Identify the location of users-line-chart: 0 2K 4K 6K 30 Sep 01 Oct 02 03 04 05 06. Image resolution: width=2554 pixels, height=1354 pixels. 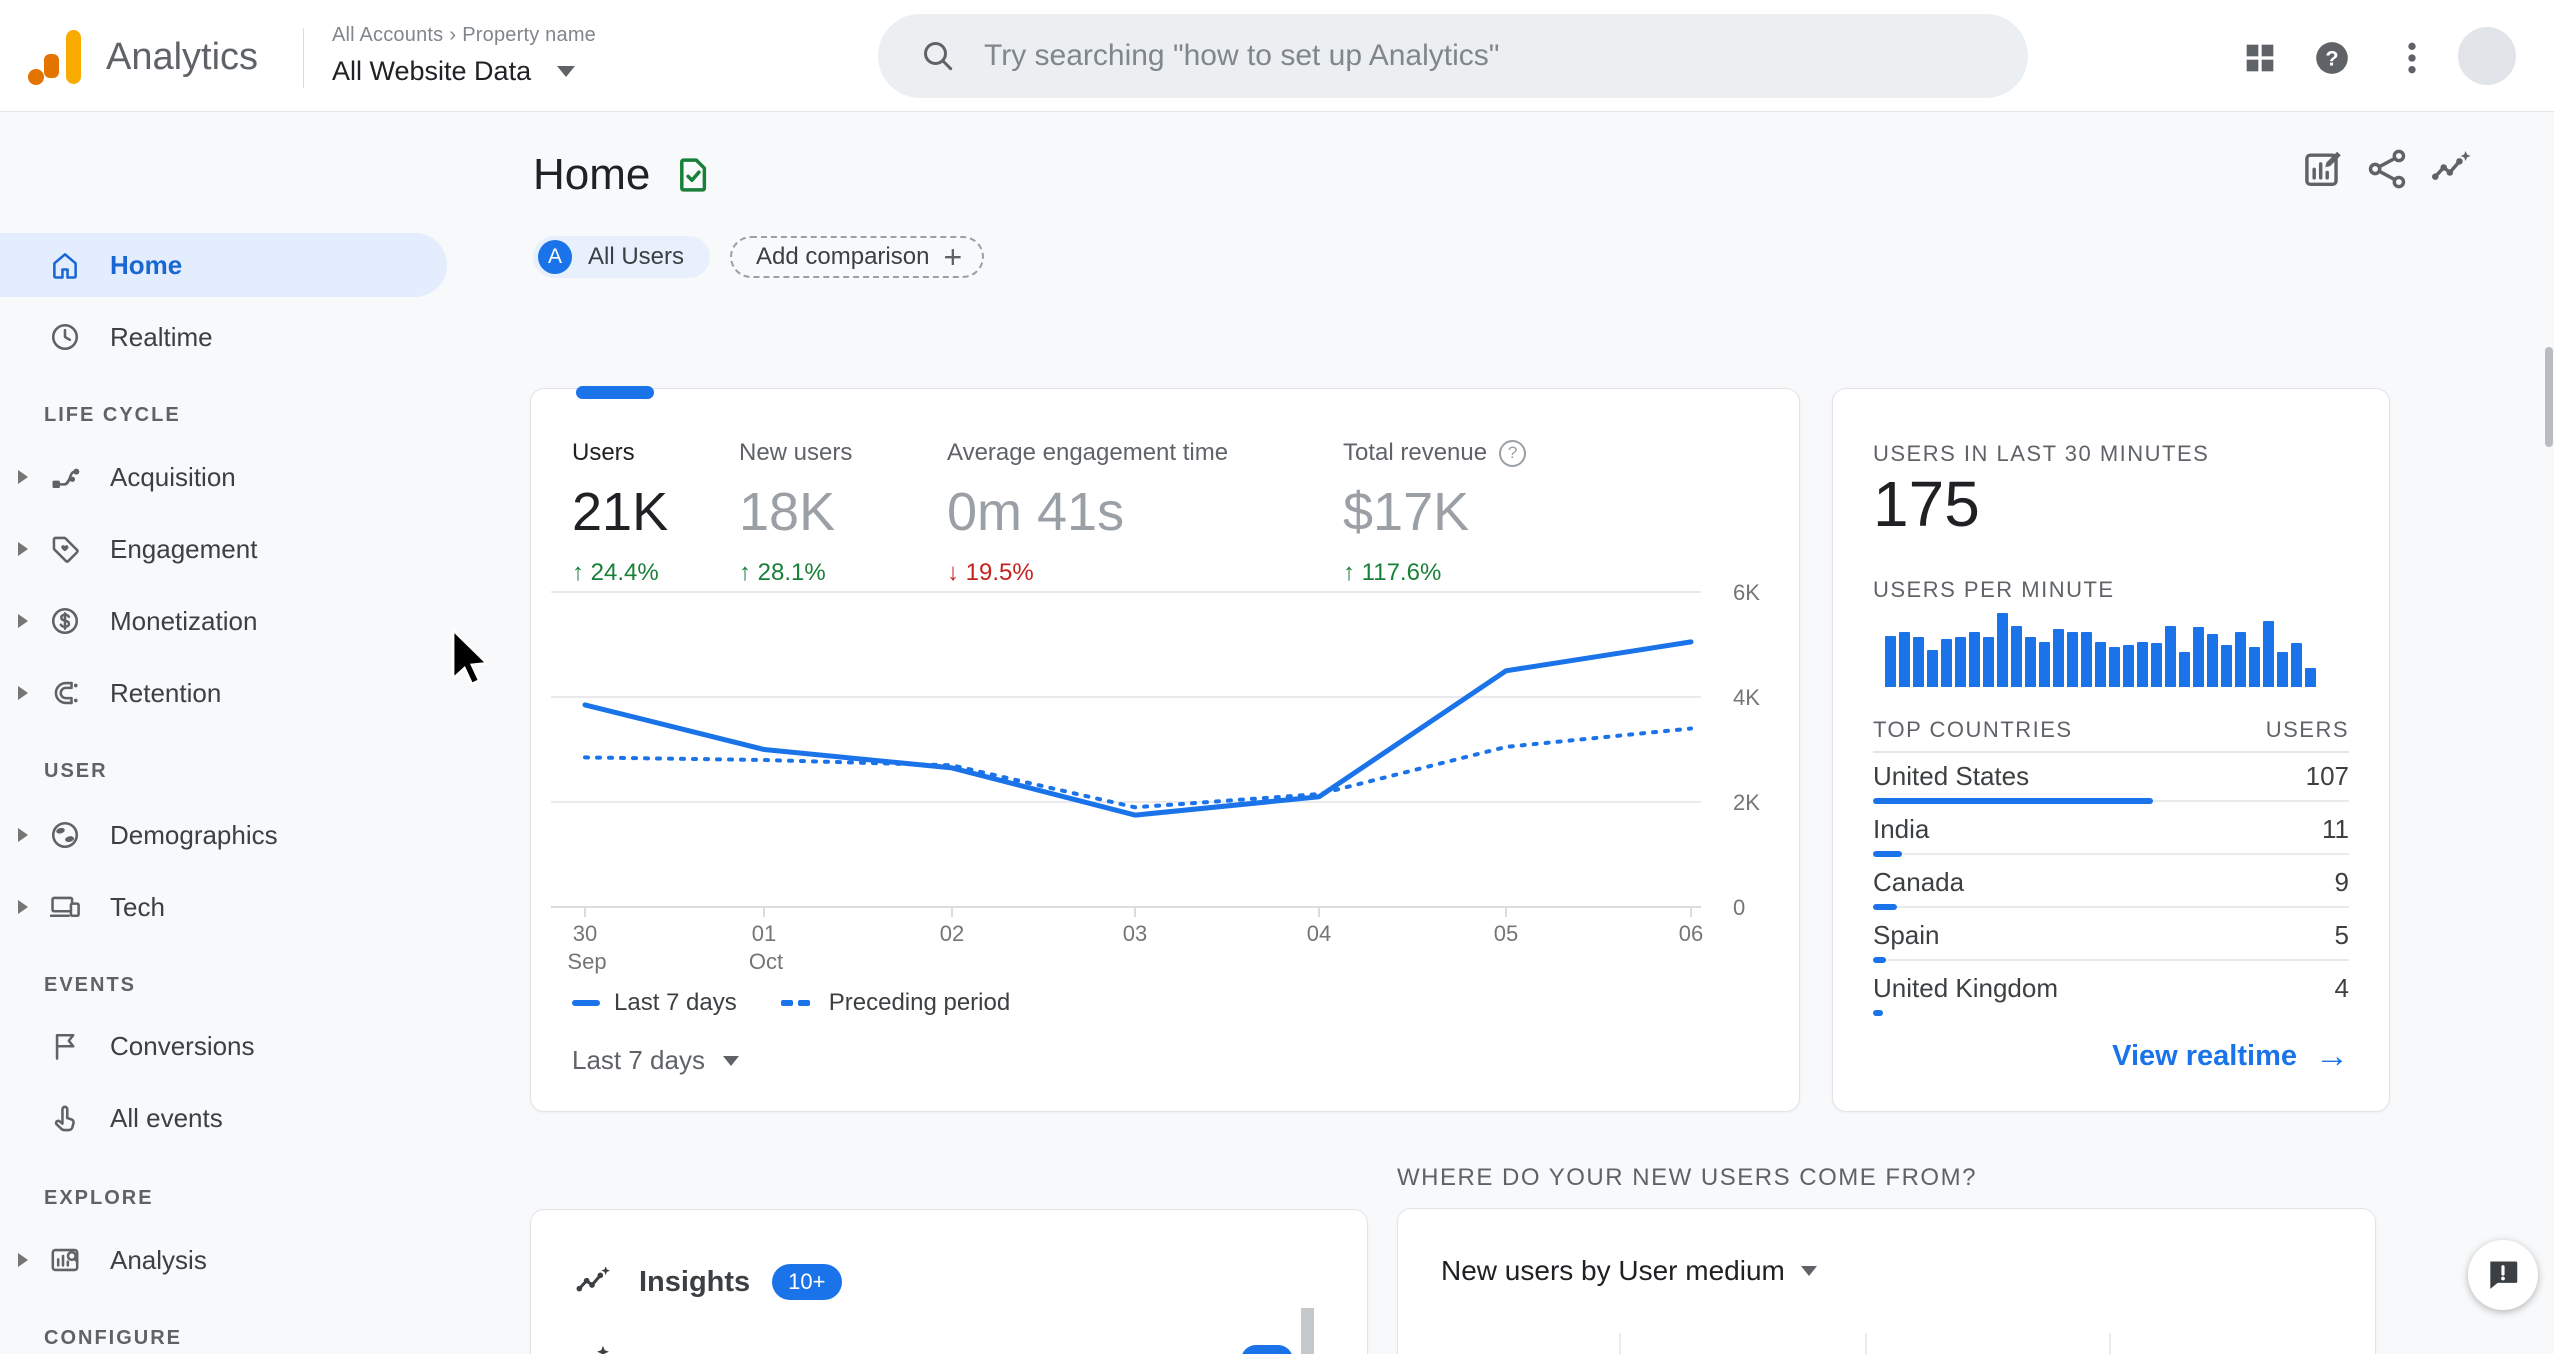
(1155, 777).